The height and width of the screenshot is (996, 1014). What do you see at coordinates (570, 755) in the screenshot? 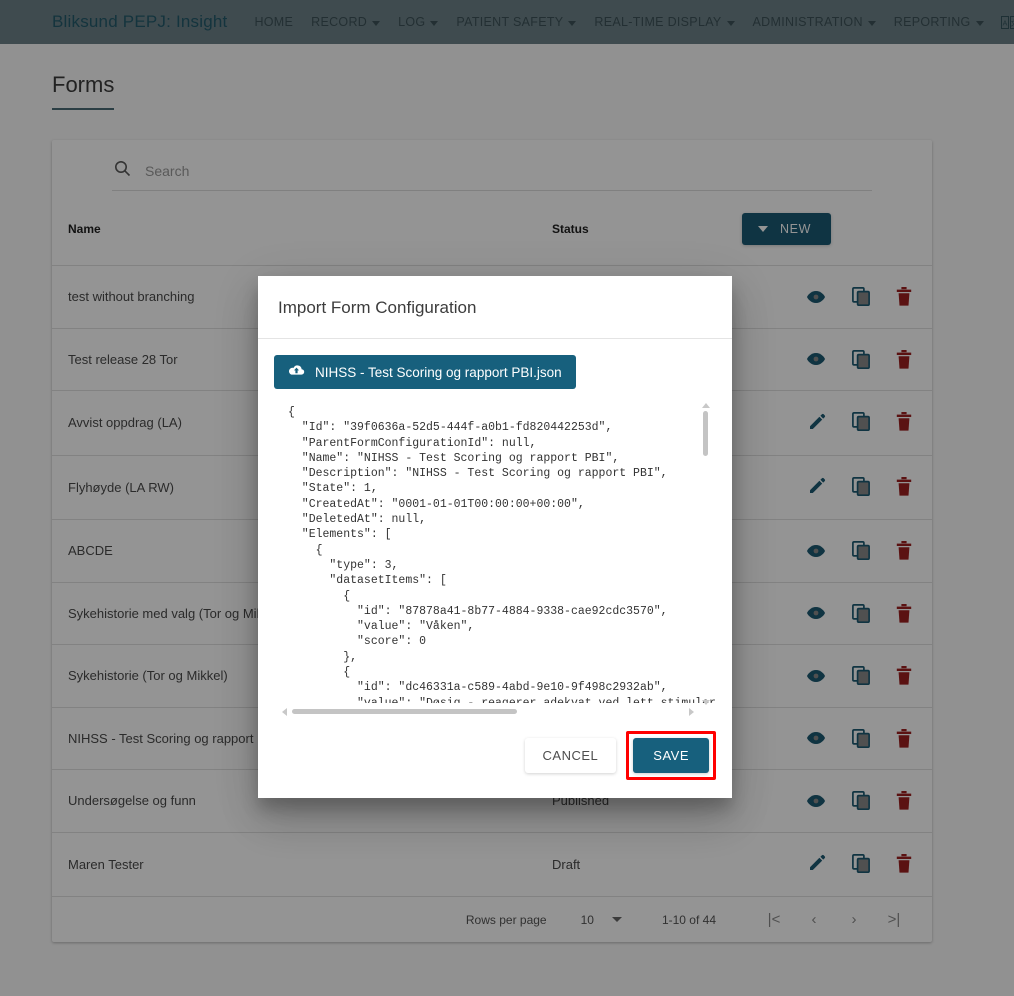
I see `cancel-button: CANCEL` at bounding box center [570, 755].